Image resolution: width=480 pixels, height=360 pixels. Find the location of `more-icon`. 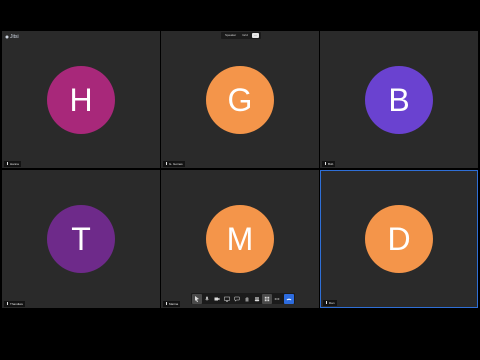

more-icon is located at coordinates (277, 298).